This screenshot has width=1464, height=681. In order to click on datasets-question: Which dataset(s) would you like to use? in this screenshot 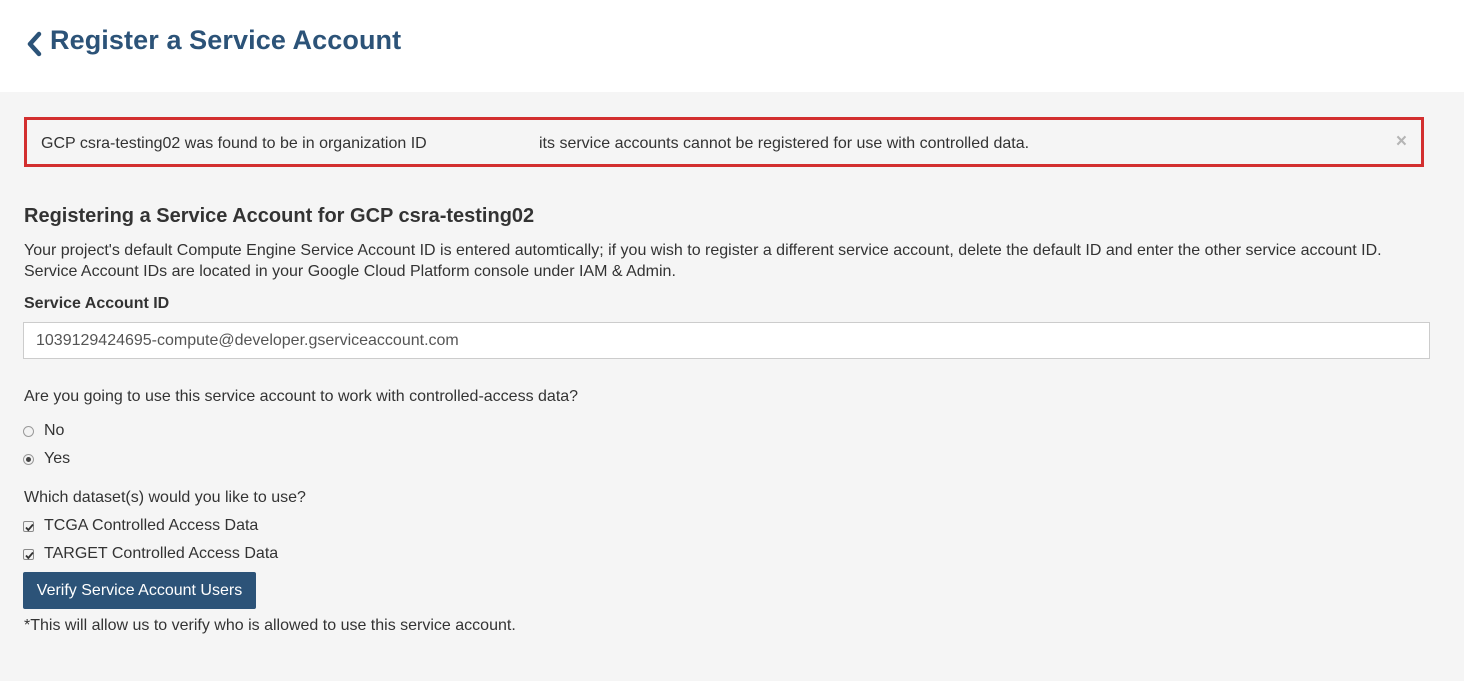, I will do `click(165, 497)`.